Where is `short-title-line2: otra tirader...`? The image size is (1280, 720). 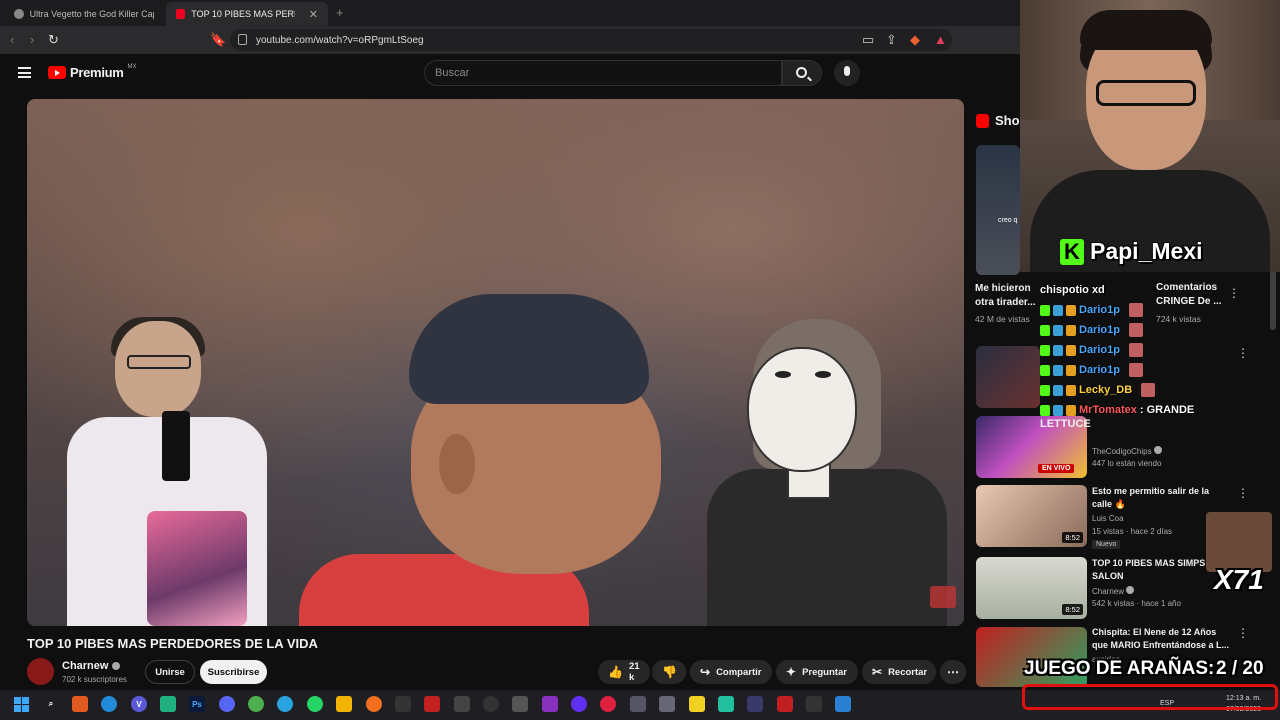
short-title-line2: otra tirader... is located at coordinates (1005, 302).